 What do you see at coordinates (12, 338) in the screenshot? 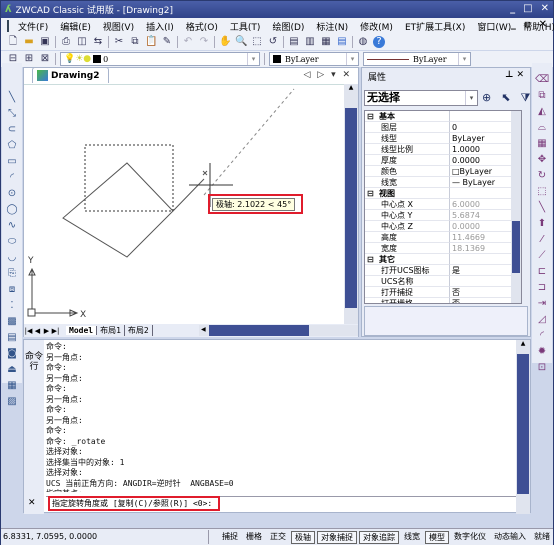
I see `gradient-icon: ▤` at bounding box center [12, 338].